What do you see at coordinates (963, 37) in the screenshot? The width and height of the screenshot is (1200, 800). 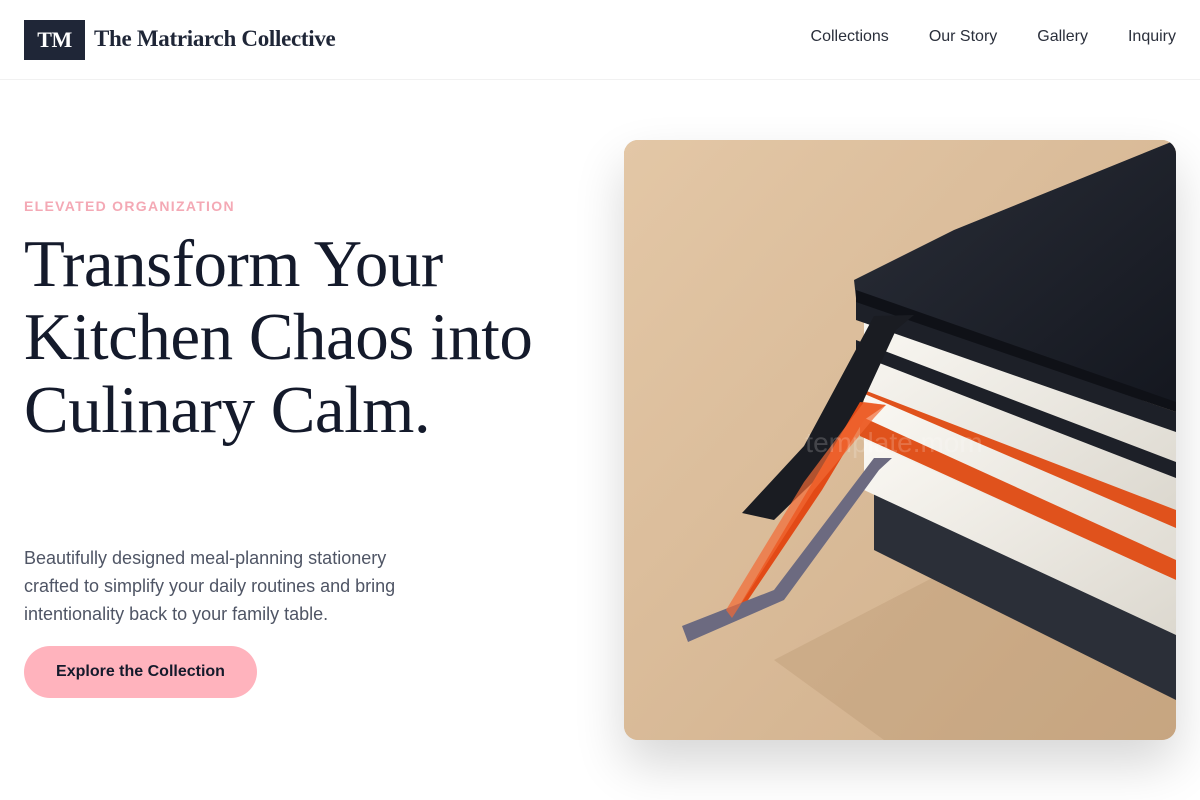 I see `nav-link-our-story: Our Story` at bounding box center [963, 37].